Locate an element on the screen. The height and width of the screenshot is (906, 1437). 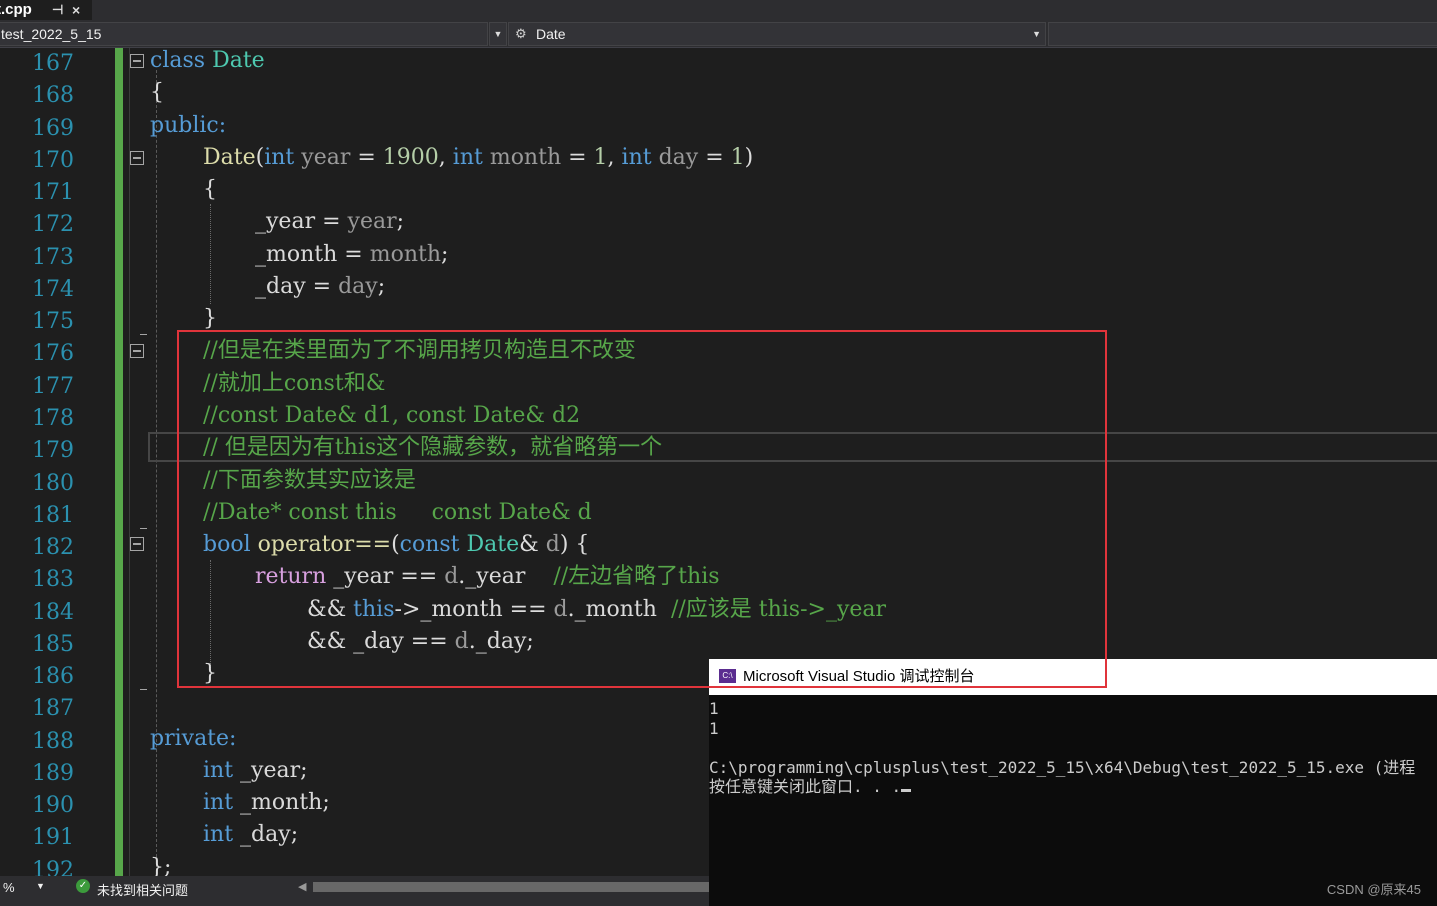
line-number: 171 is located at coordinates (53, 193).